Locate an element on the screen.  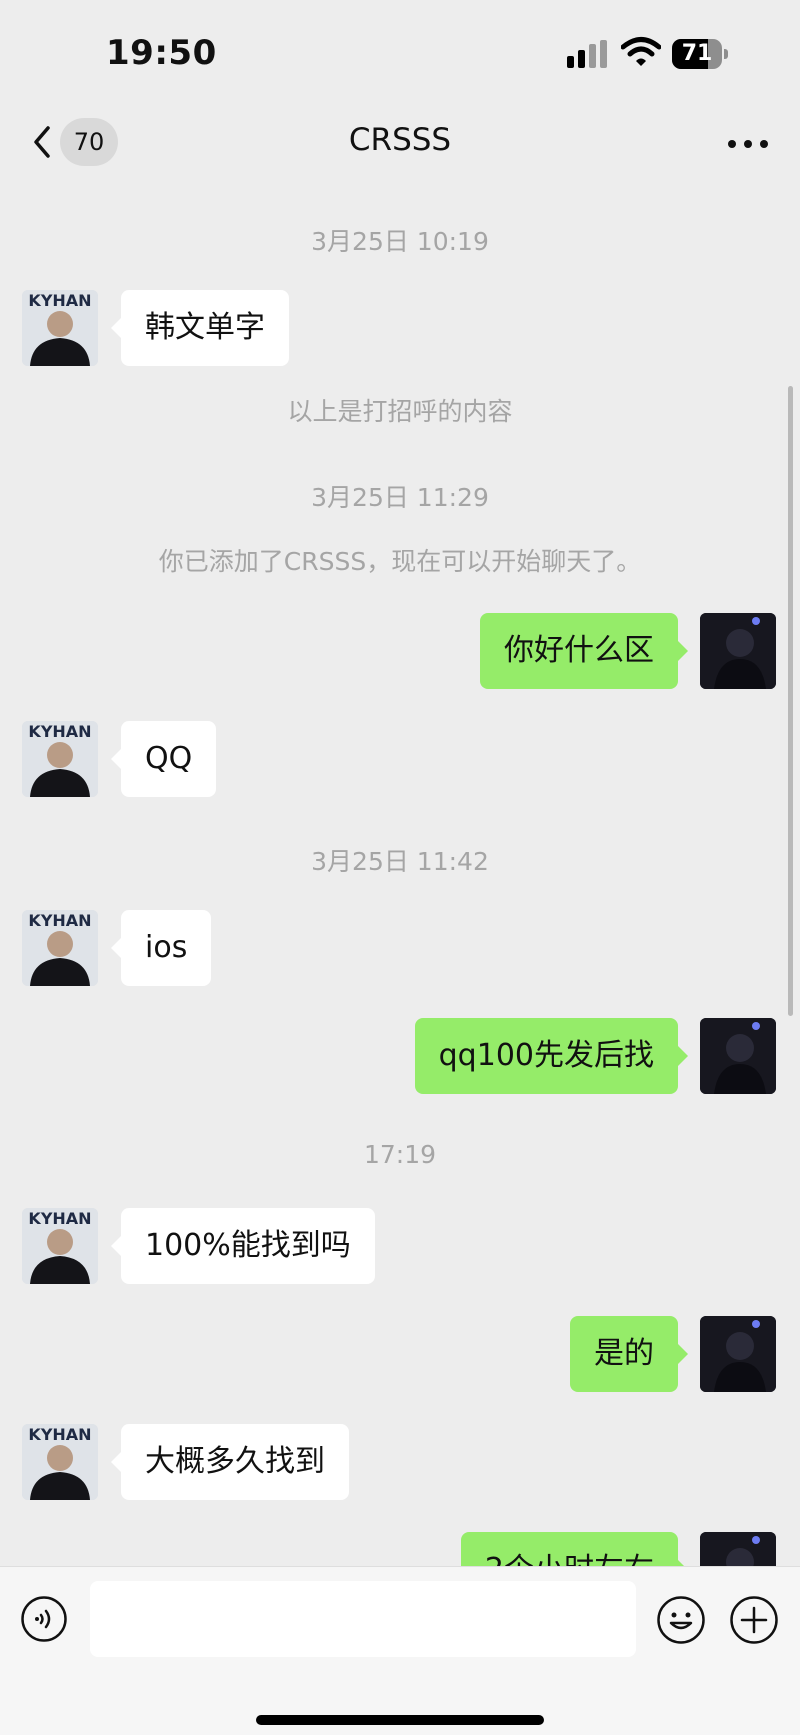
system-message: 你已添加了CRSSS，现在可以开始聊天了。 is located at coordinates (400, 561).